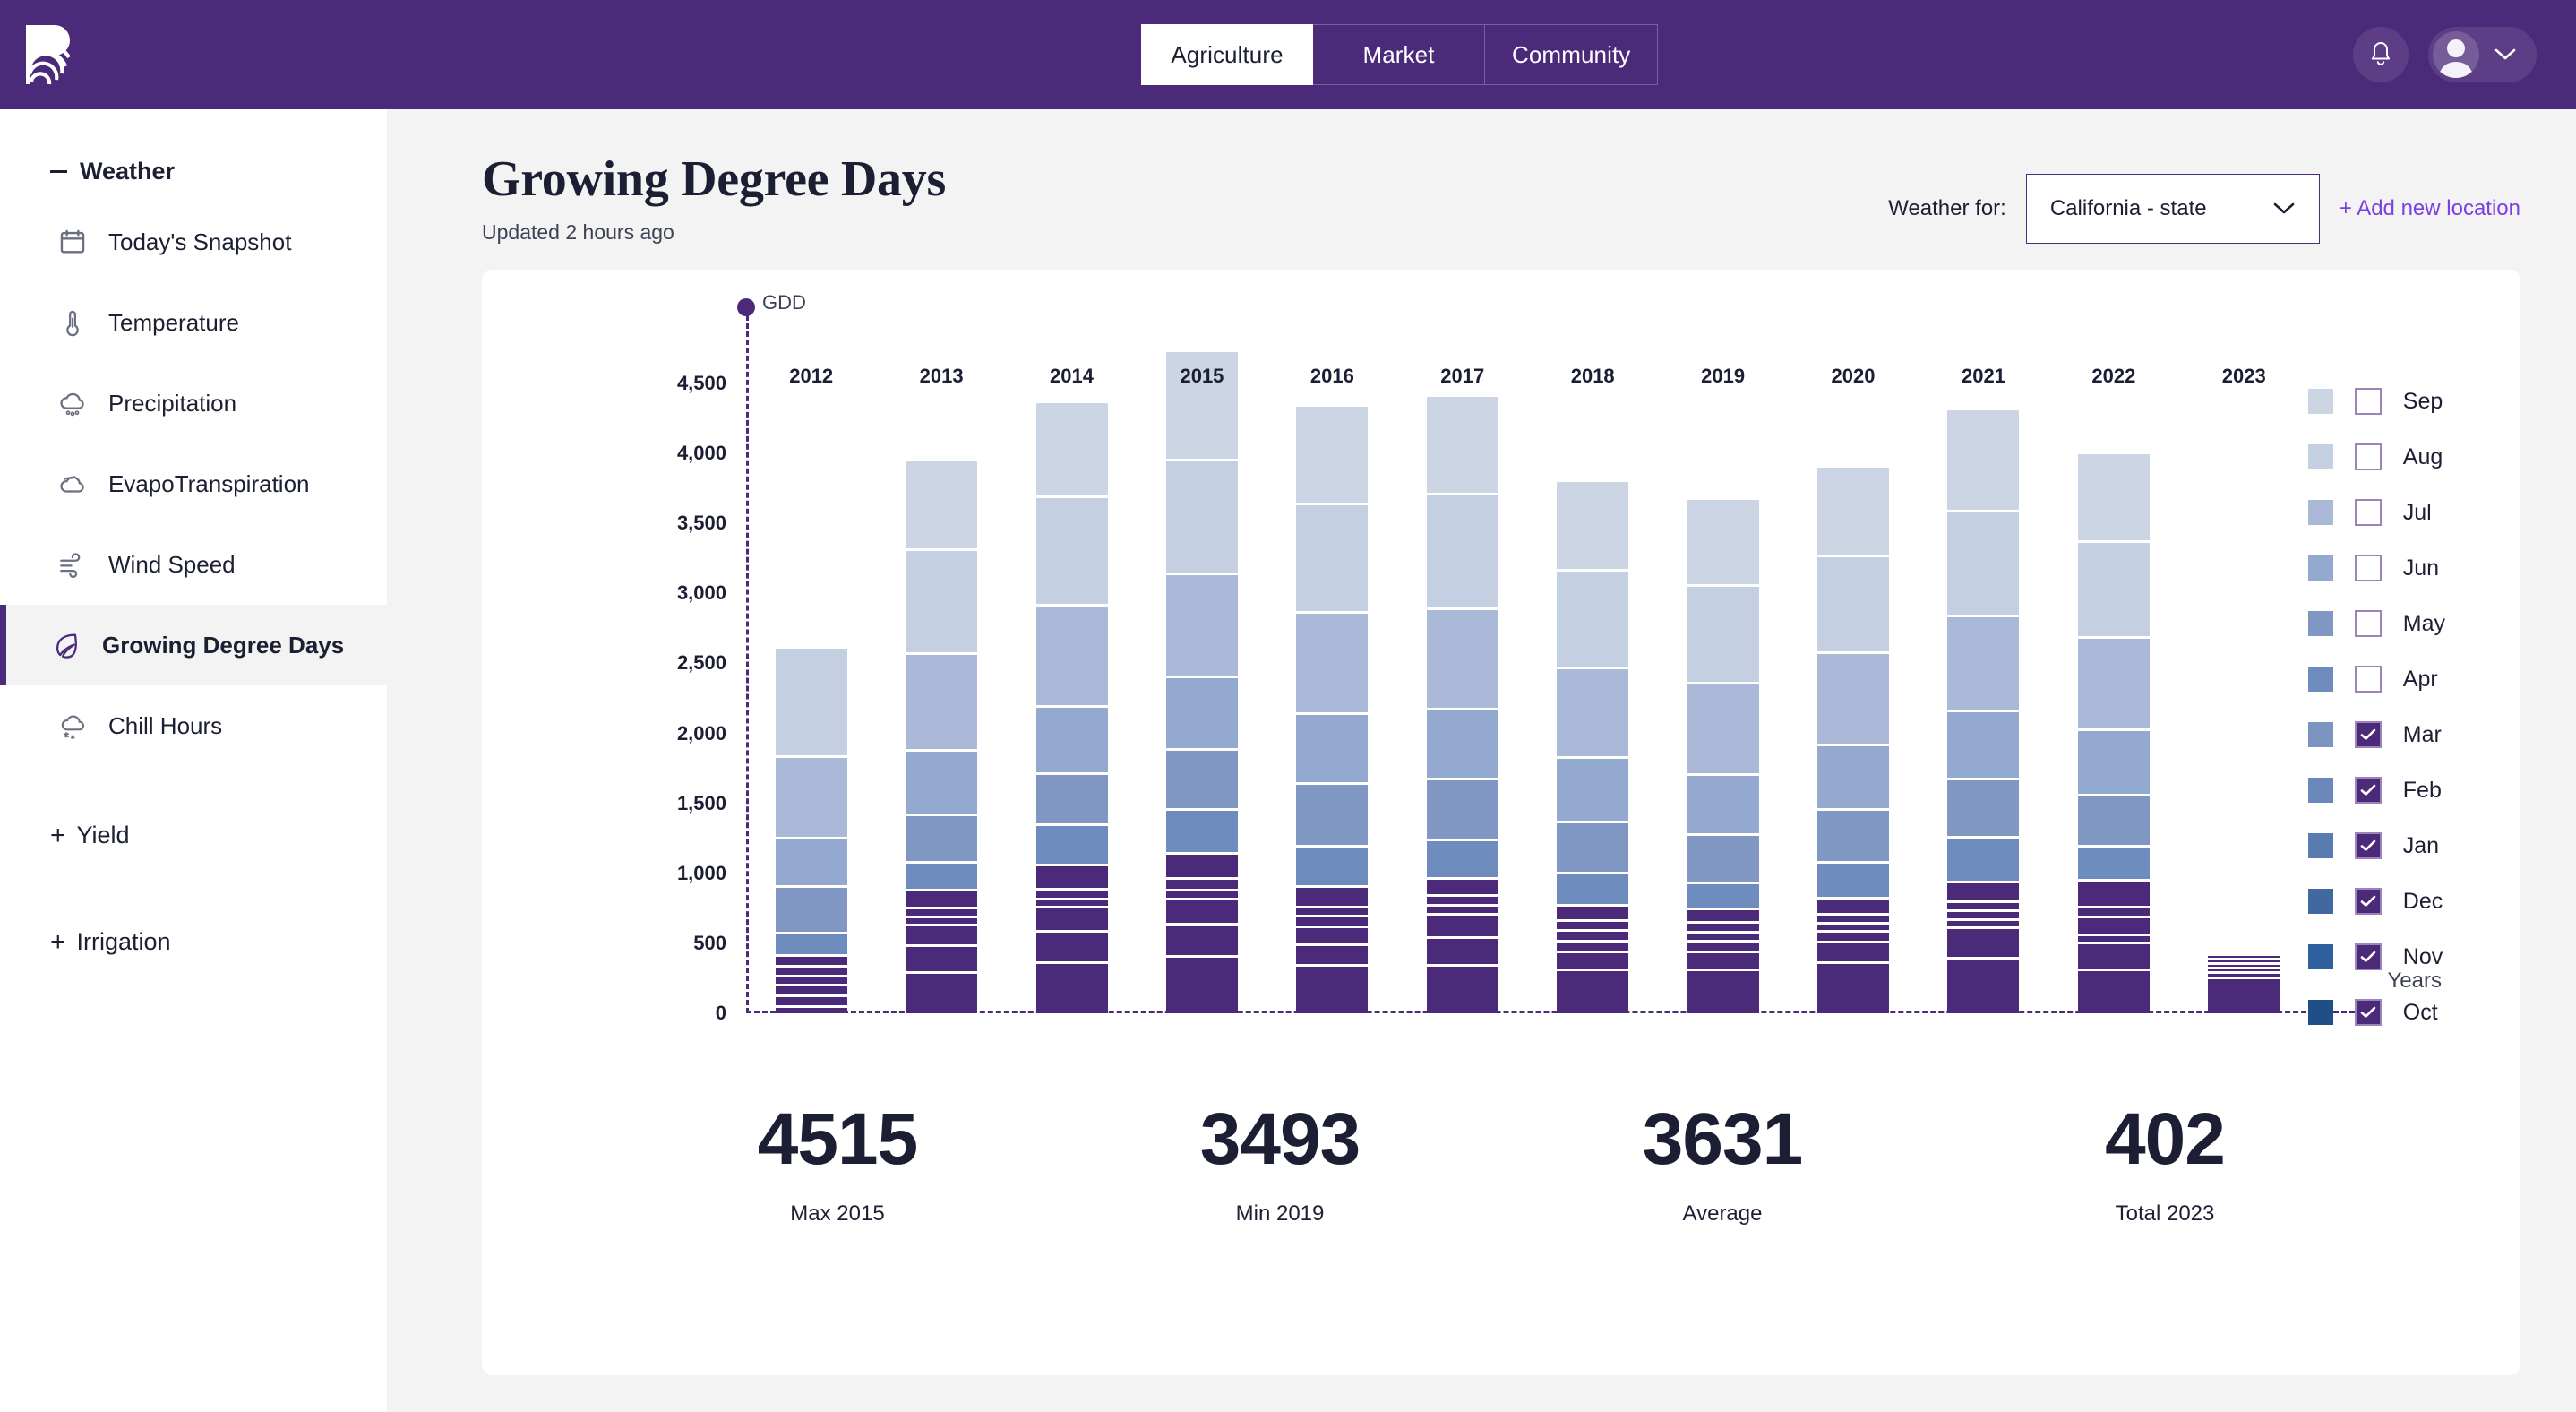 The width and height of the screenshot is (2576, 1412). Describe the element at coordinates (54, 54) in the screenshot. I see `brand-logo` at that location.